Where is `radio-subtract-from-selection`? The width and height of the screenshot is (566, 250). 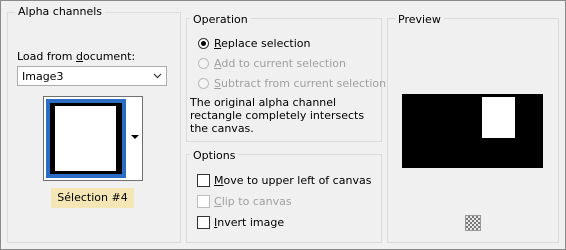 radio-subtract-from-selection is located at coordinates (203, 83).